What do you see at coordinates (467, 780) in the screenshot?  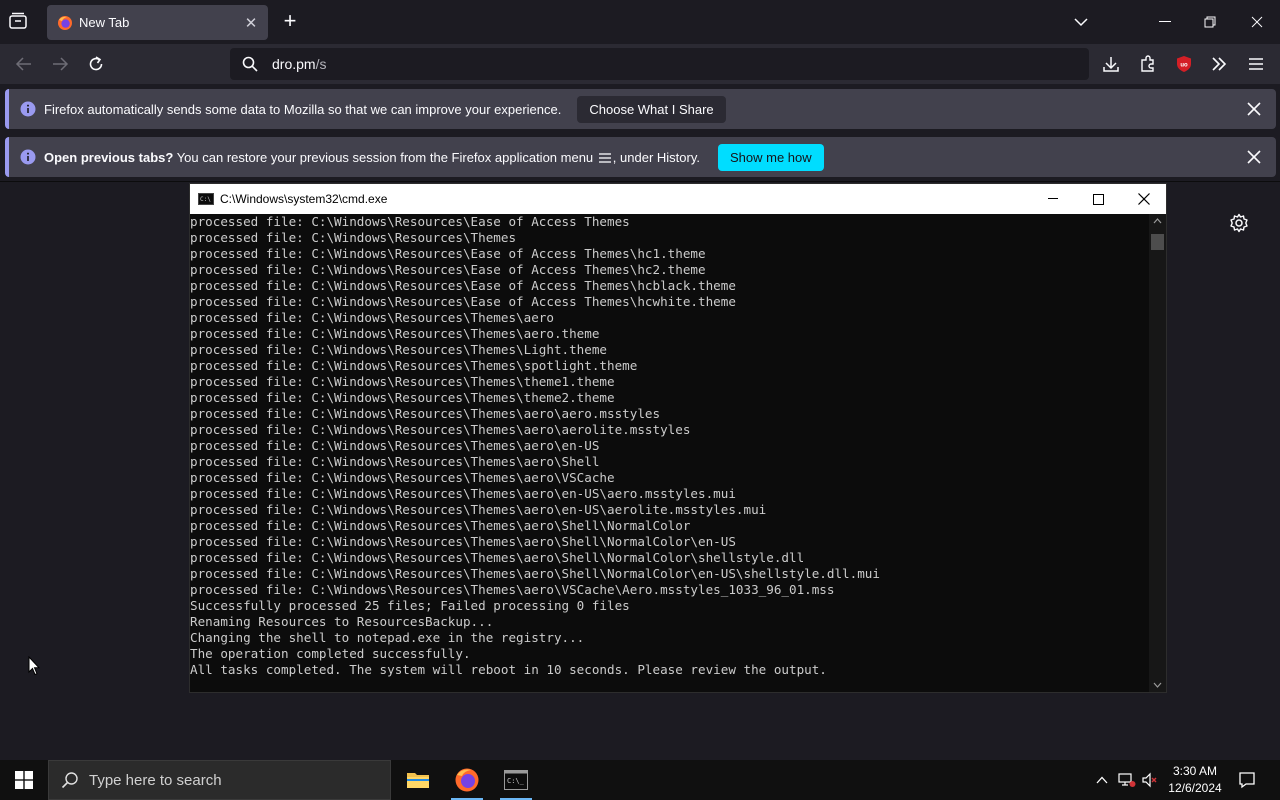 I see `firefox-taskbar-button` at bounding box center [467, 780].